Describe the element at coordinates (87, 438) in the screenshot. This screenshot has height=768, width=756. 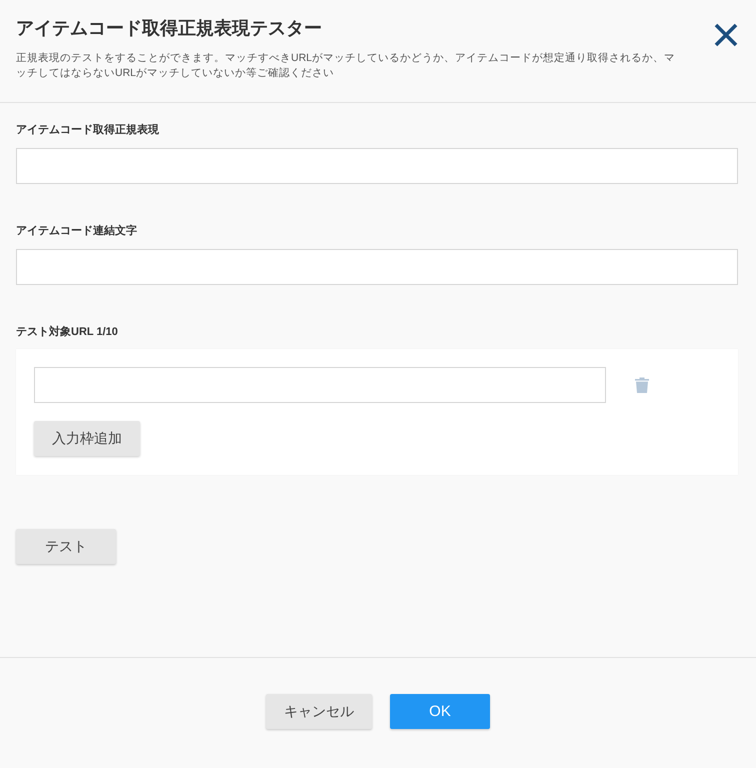
I see `add-input-button: 入力枠追加` at that location.